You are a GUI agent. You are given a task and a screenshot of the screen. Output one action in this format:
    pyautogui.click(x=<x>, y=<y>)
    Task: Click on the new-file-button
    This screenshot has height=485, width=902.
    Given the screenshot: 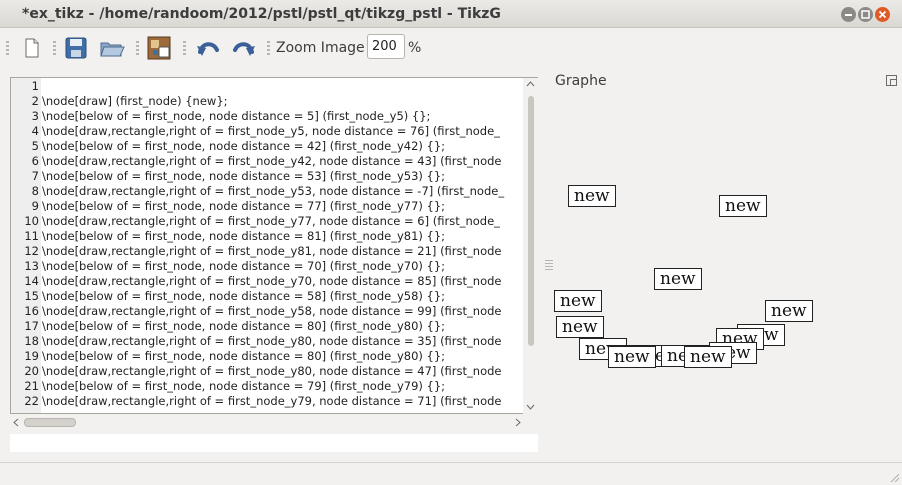 What is the action you would take?
    pyautogui.click(x=31, y=48)
    